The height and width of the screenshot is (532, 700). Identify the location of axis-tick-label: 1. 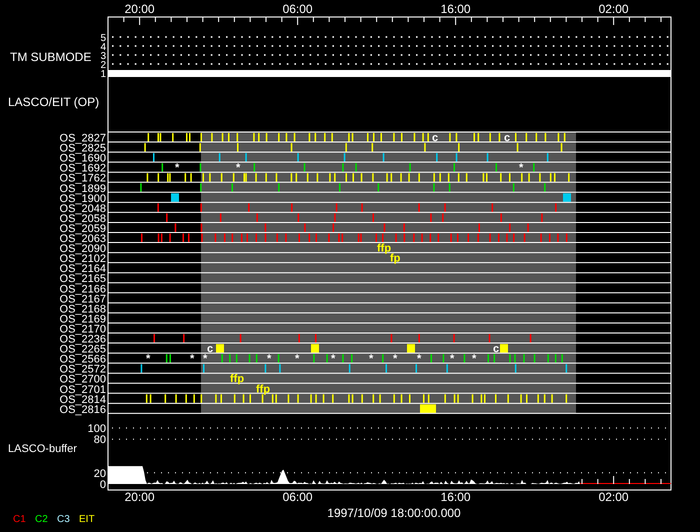
(103, 74).